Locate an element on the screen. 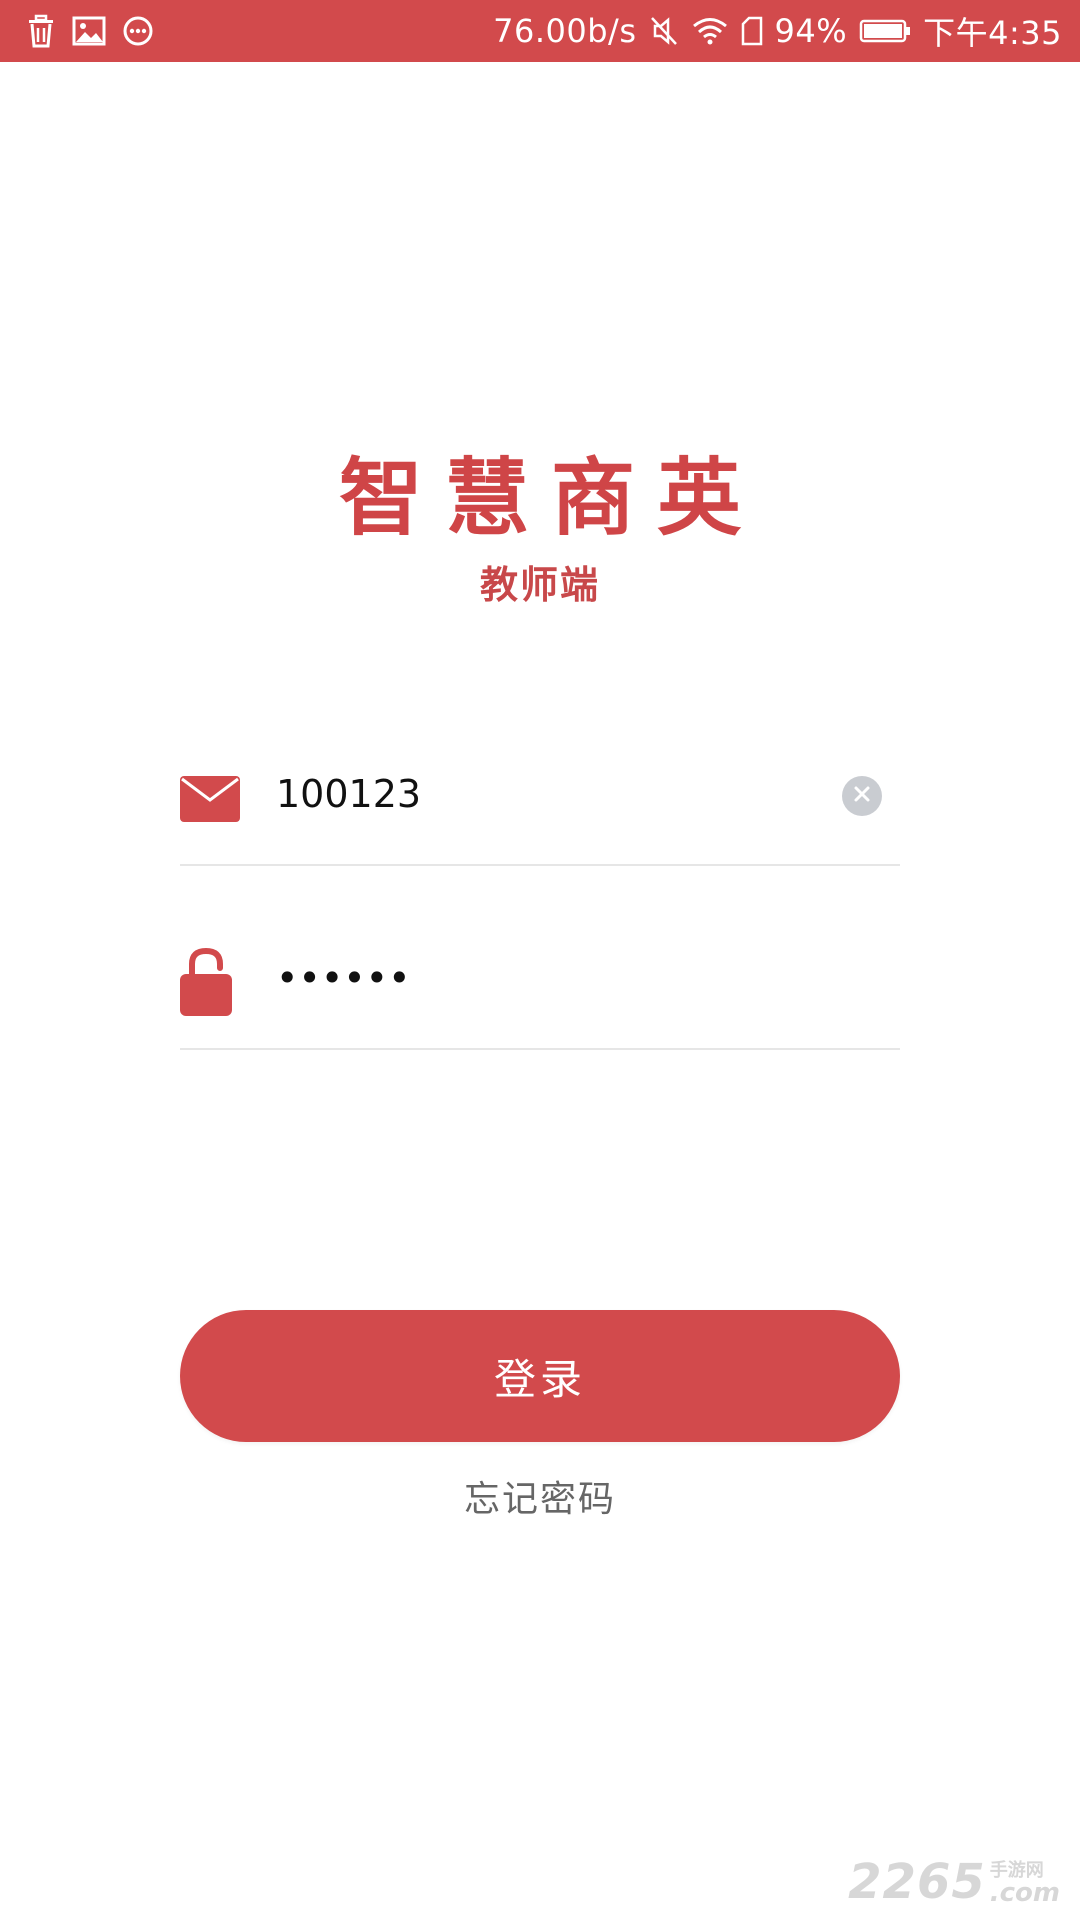  image-icon is located at coordinates (89, 31).